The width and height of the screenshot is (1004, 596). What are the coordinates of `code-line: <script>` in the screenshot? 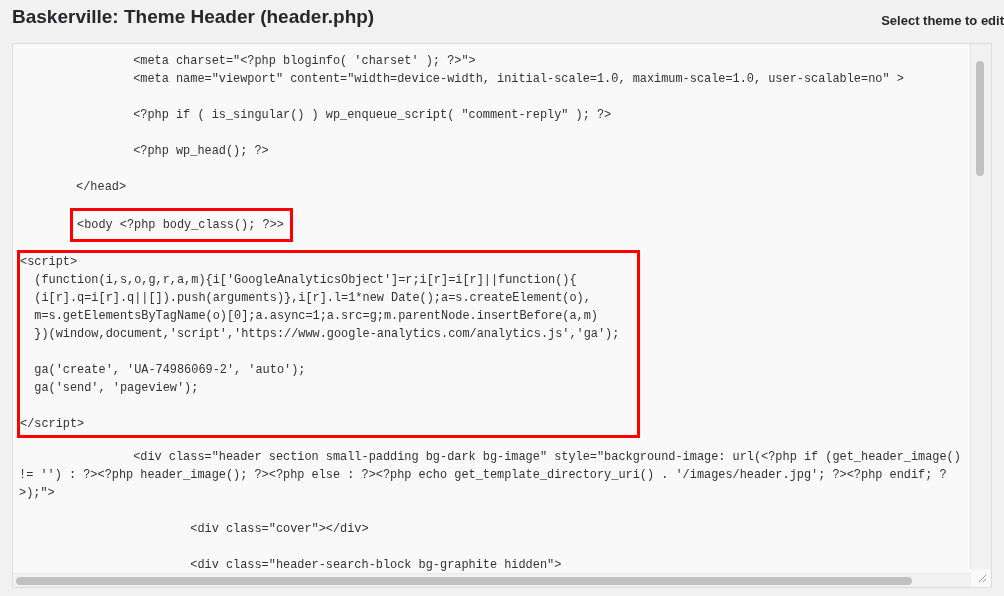 It's located at (49, 262).